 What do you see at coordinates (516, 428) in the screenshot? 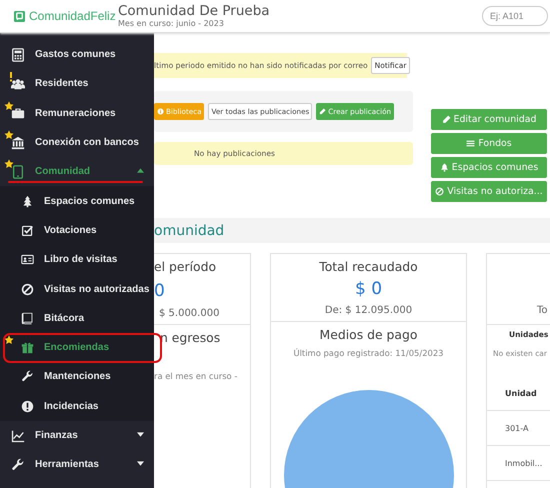
I see `table-cell: 301-A` at bounding box center [516, 428].